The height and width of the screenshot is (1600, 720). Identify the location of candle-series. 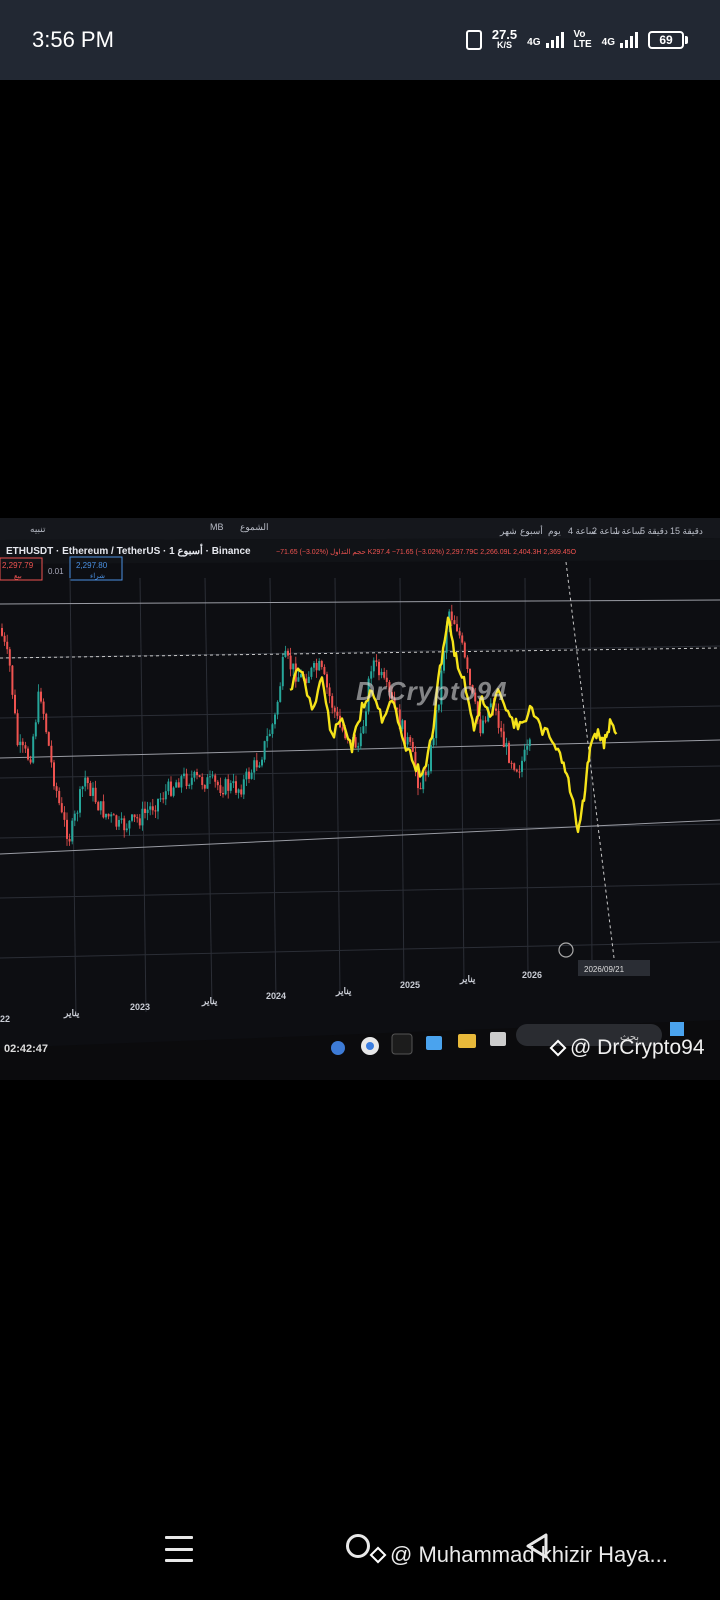
(266, 725).